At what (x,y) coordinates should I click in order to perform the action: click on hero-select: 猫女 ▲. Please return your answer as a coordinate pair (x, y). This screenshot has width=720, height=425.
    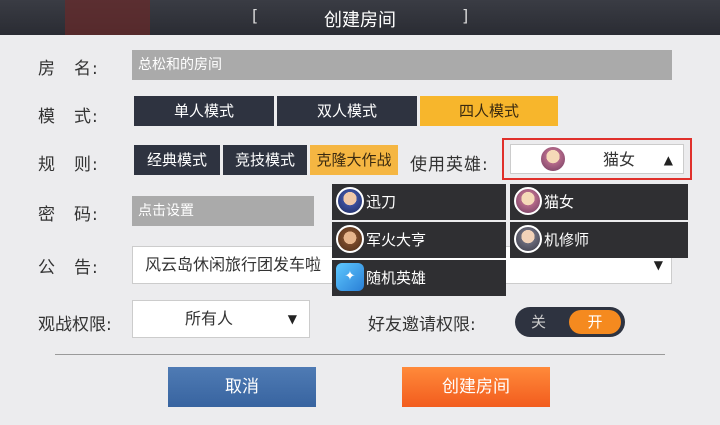
    Looking at the image, I should click on (597, 159).